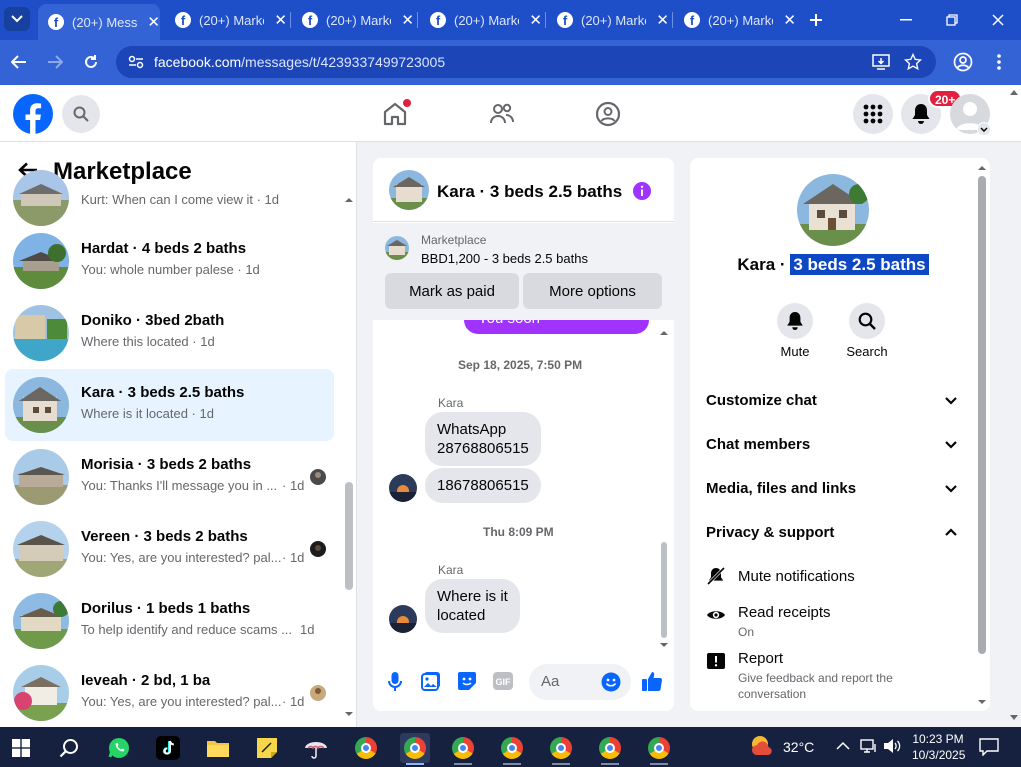 This screenshot has height=767, width=1021. I want to click on minimize-window-button, so click(906, 20).